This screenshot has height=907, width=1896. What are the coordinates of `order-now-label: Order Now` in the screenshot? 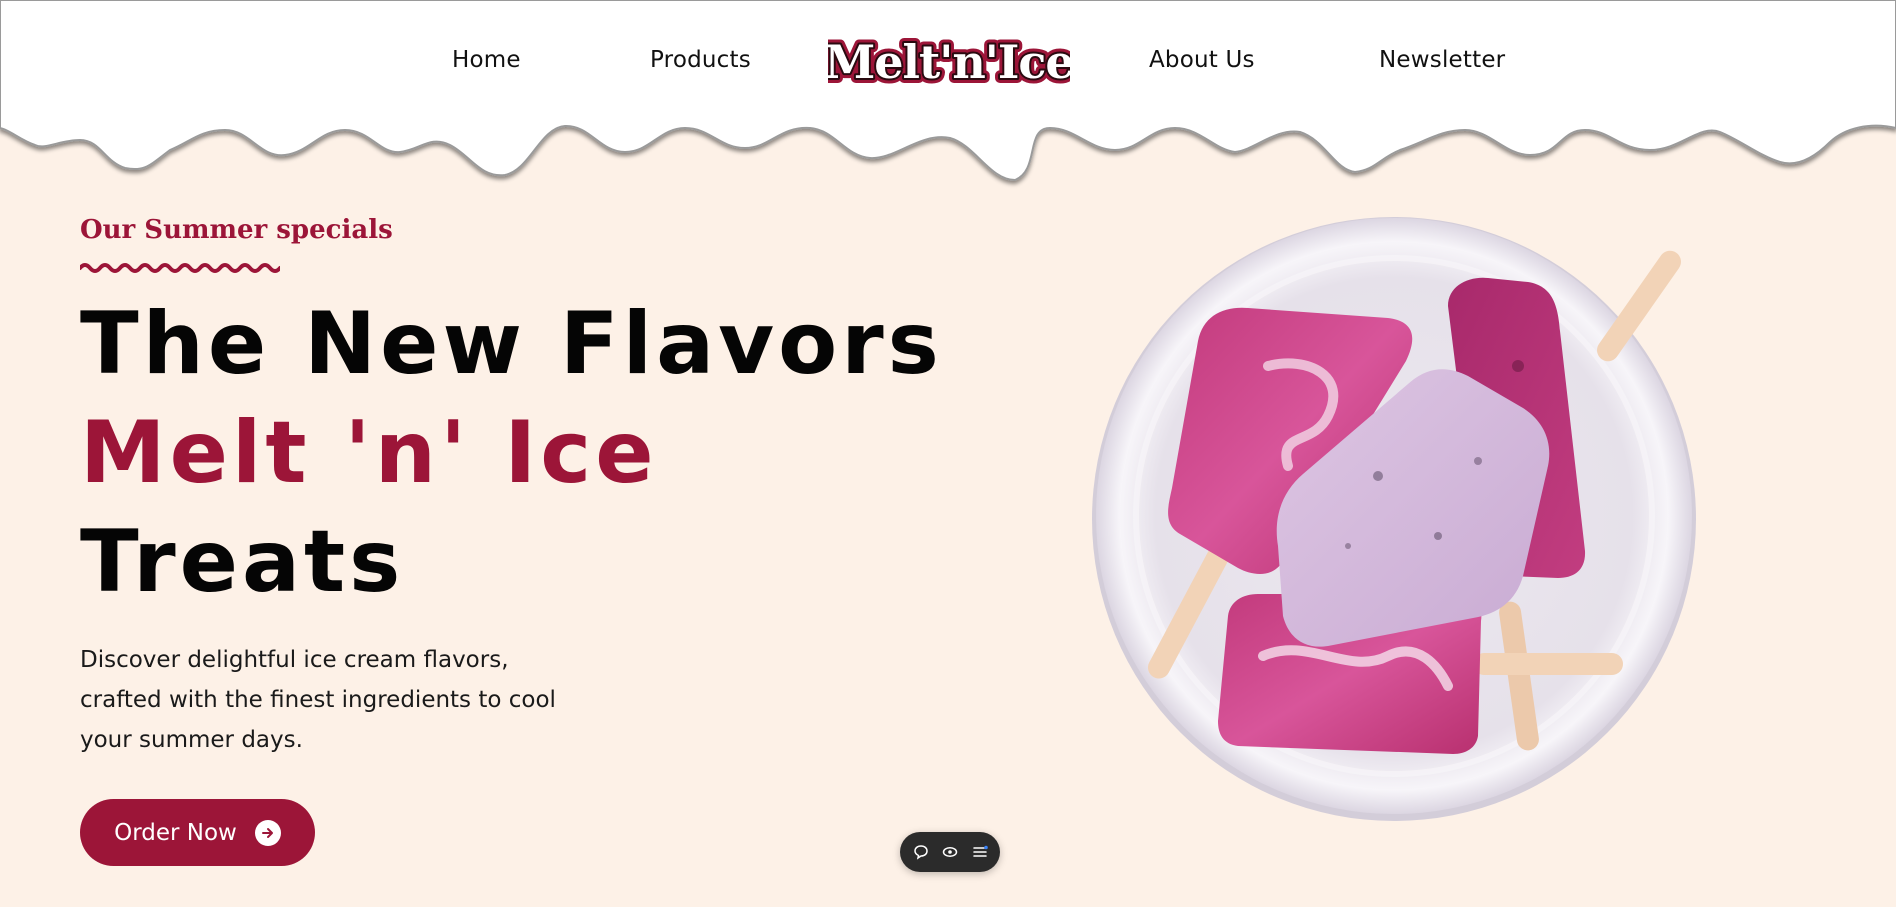 It's located at (175, 832).